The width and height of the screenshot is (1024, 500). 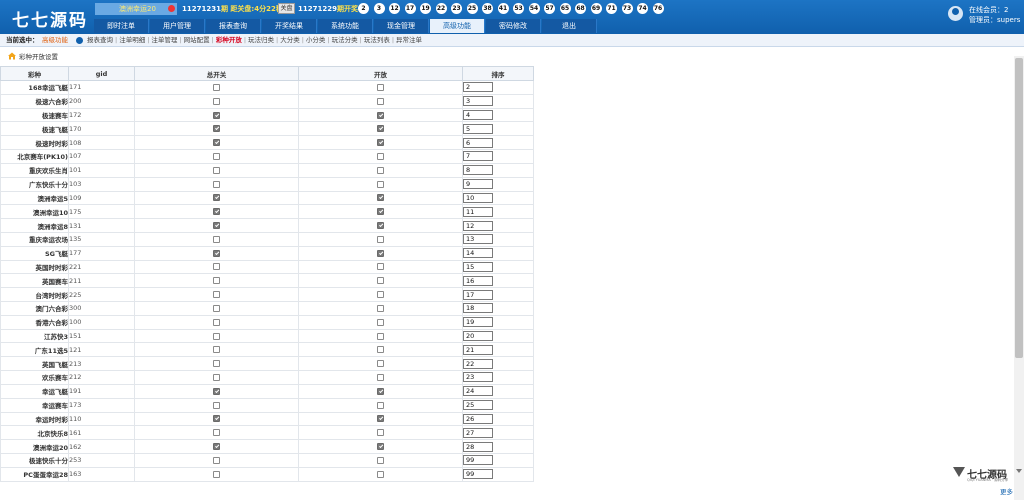 I want to click on sort-order-input: 19, so click(x=478, y=322).